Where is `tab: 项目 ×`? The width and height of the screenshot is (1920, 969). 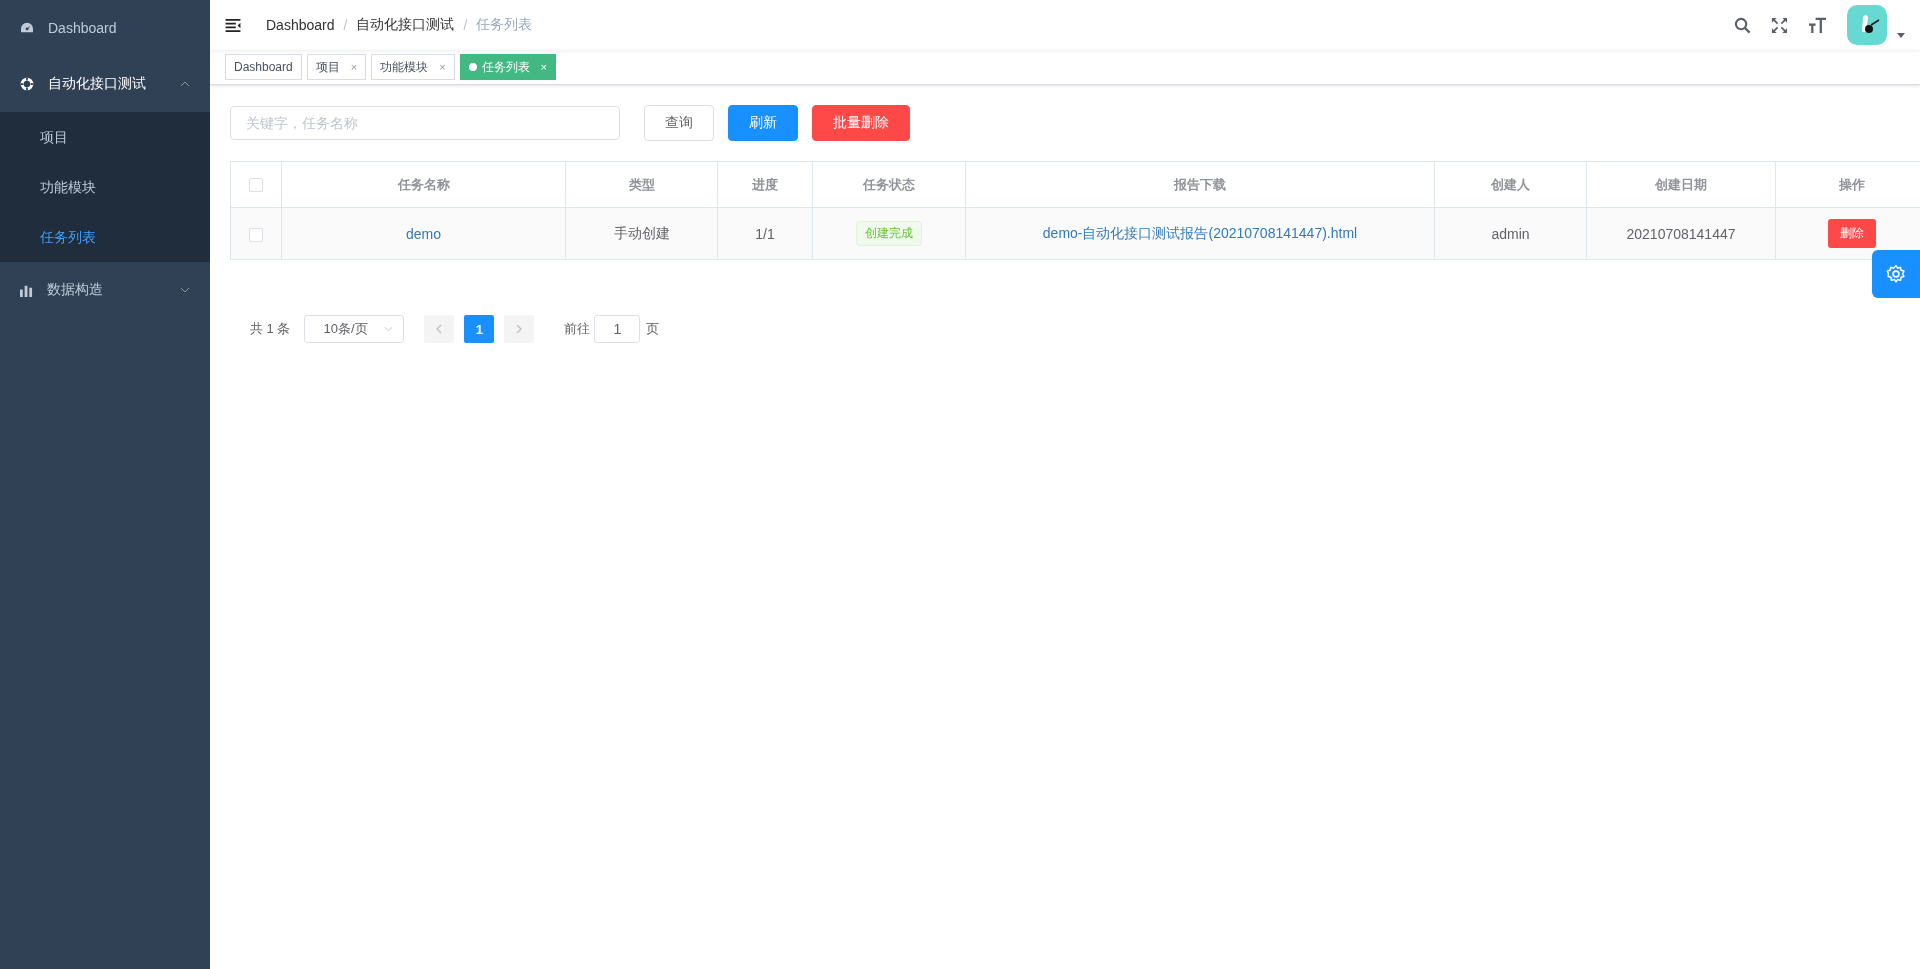 tab: 项目 × is located at coordinates (336, 67).